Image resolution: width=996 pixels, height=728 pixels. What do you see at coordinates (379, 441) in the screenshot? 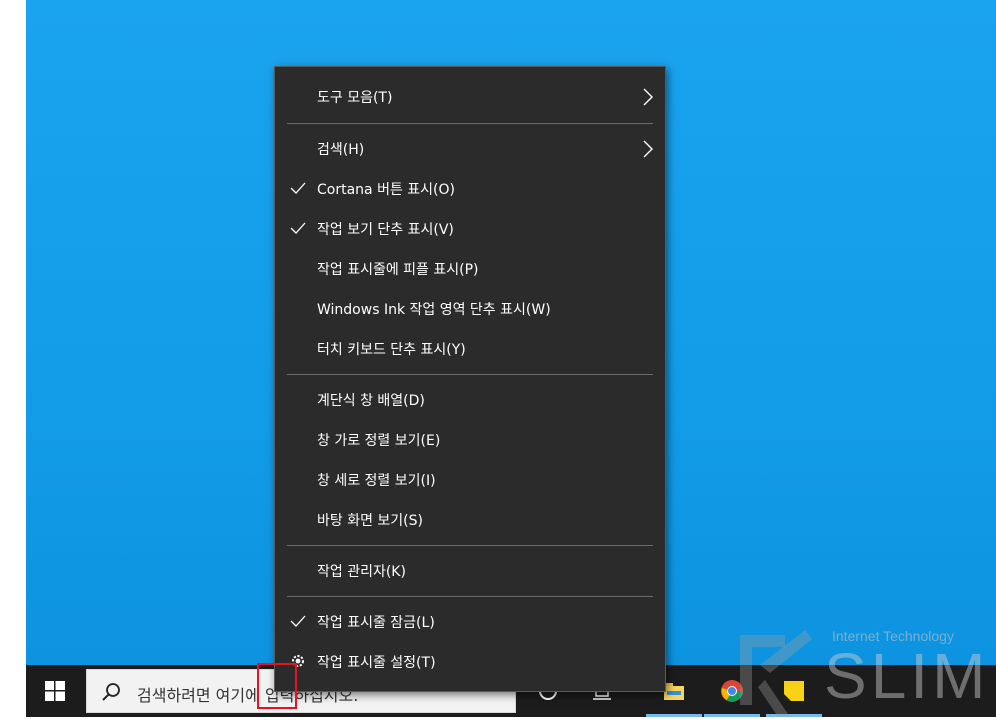
I see `menu-item-label: 창 가로 정렬 보기(E)` at bounding box center [379, 441].